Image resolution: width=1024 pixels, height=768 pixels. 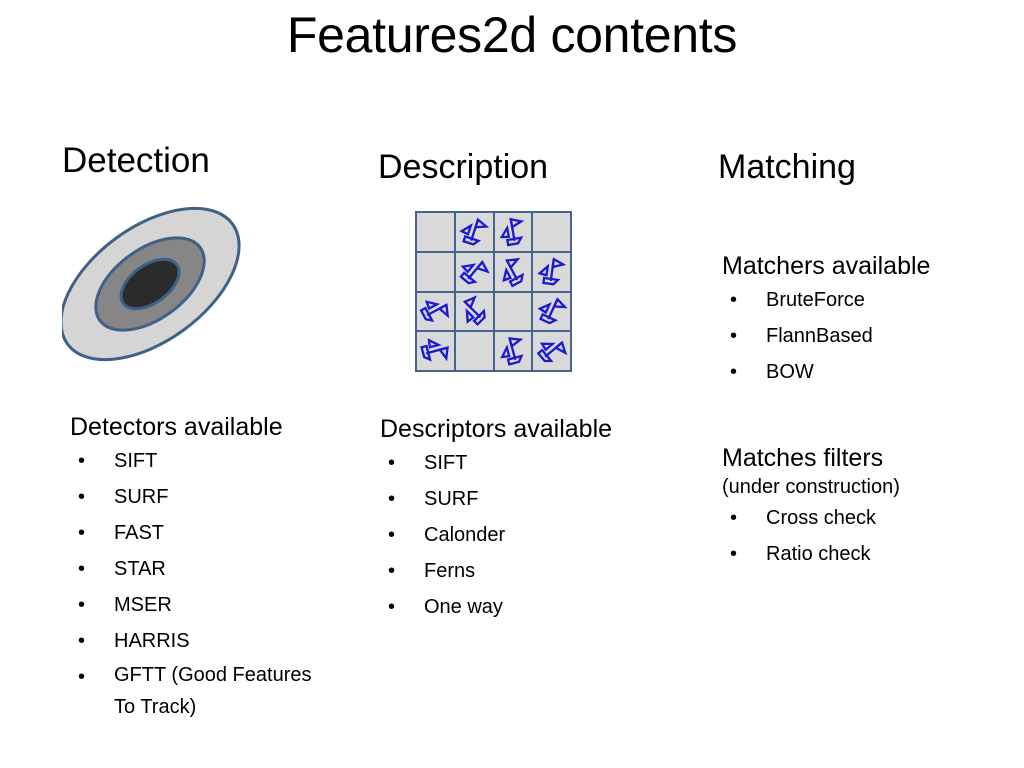 I want to click on list-item-label: FlannBased, so click(x=819, y=336).